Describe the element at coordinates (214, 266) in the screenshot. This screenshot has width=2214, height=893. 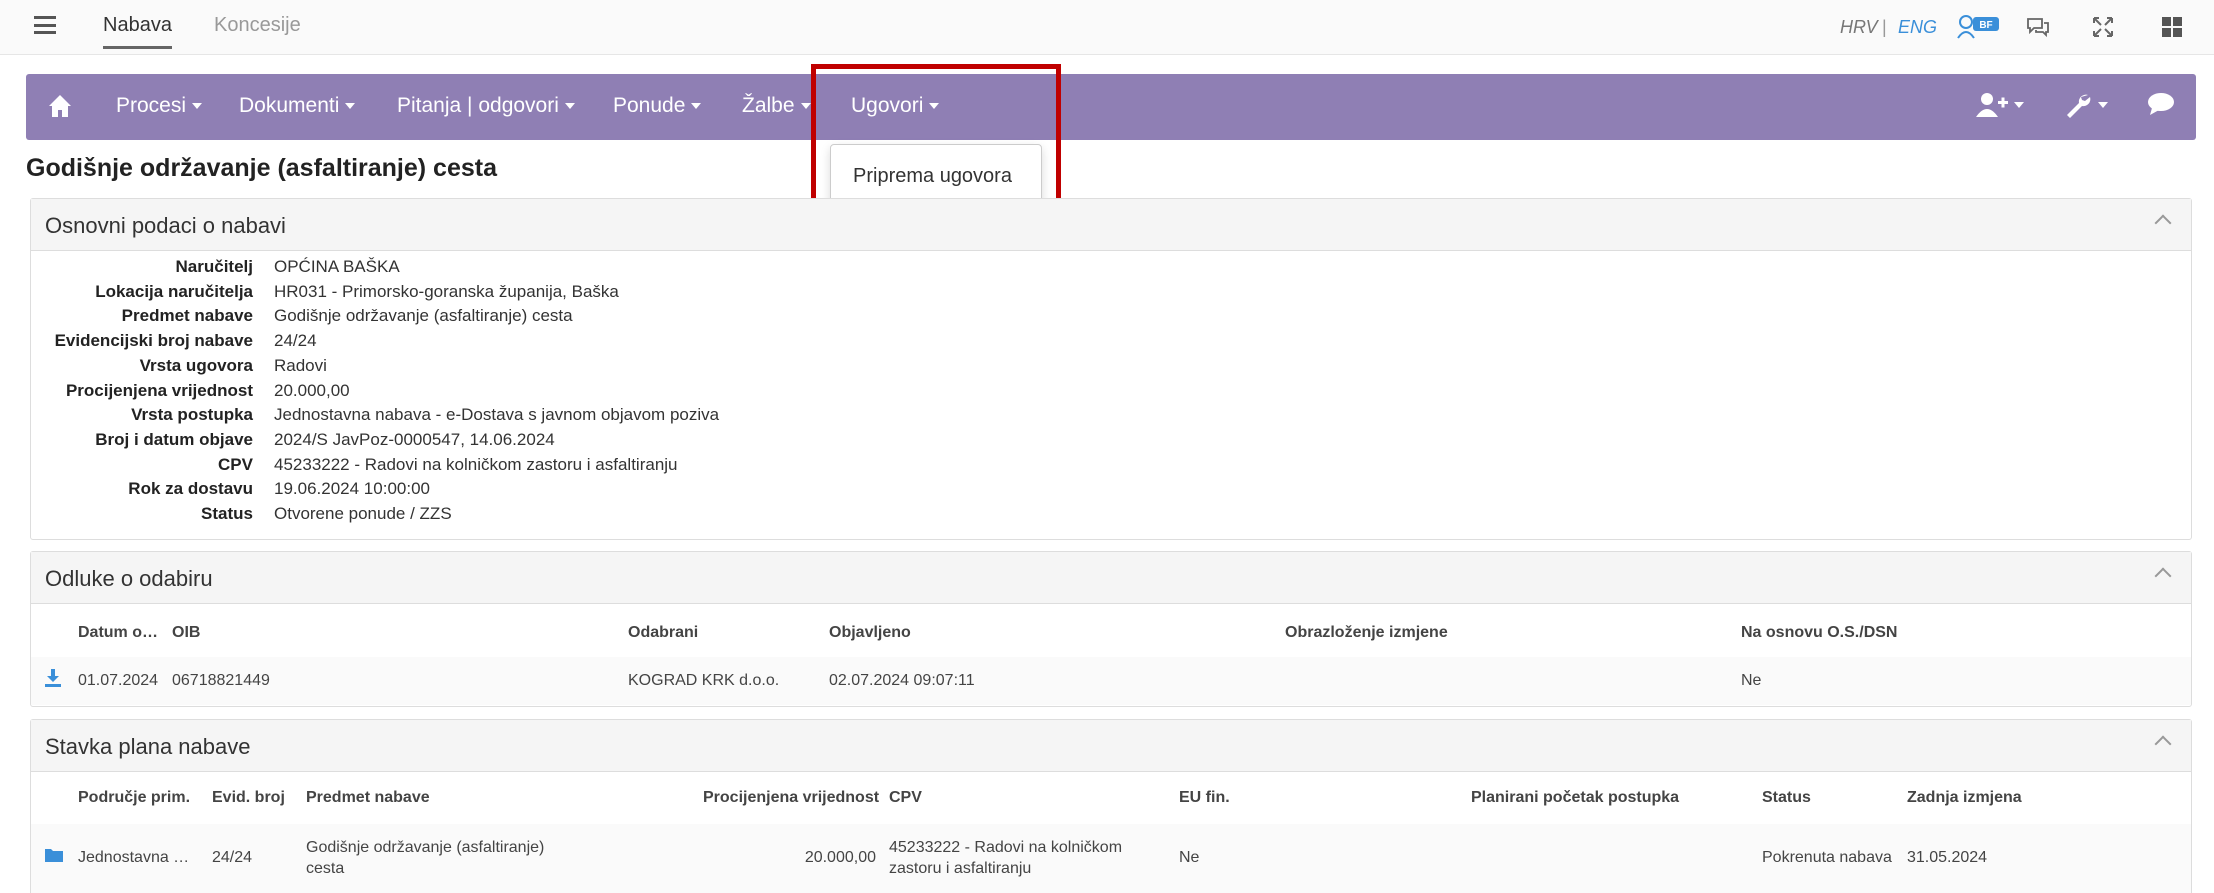
I see `field-label: Naručitelj` at that location.